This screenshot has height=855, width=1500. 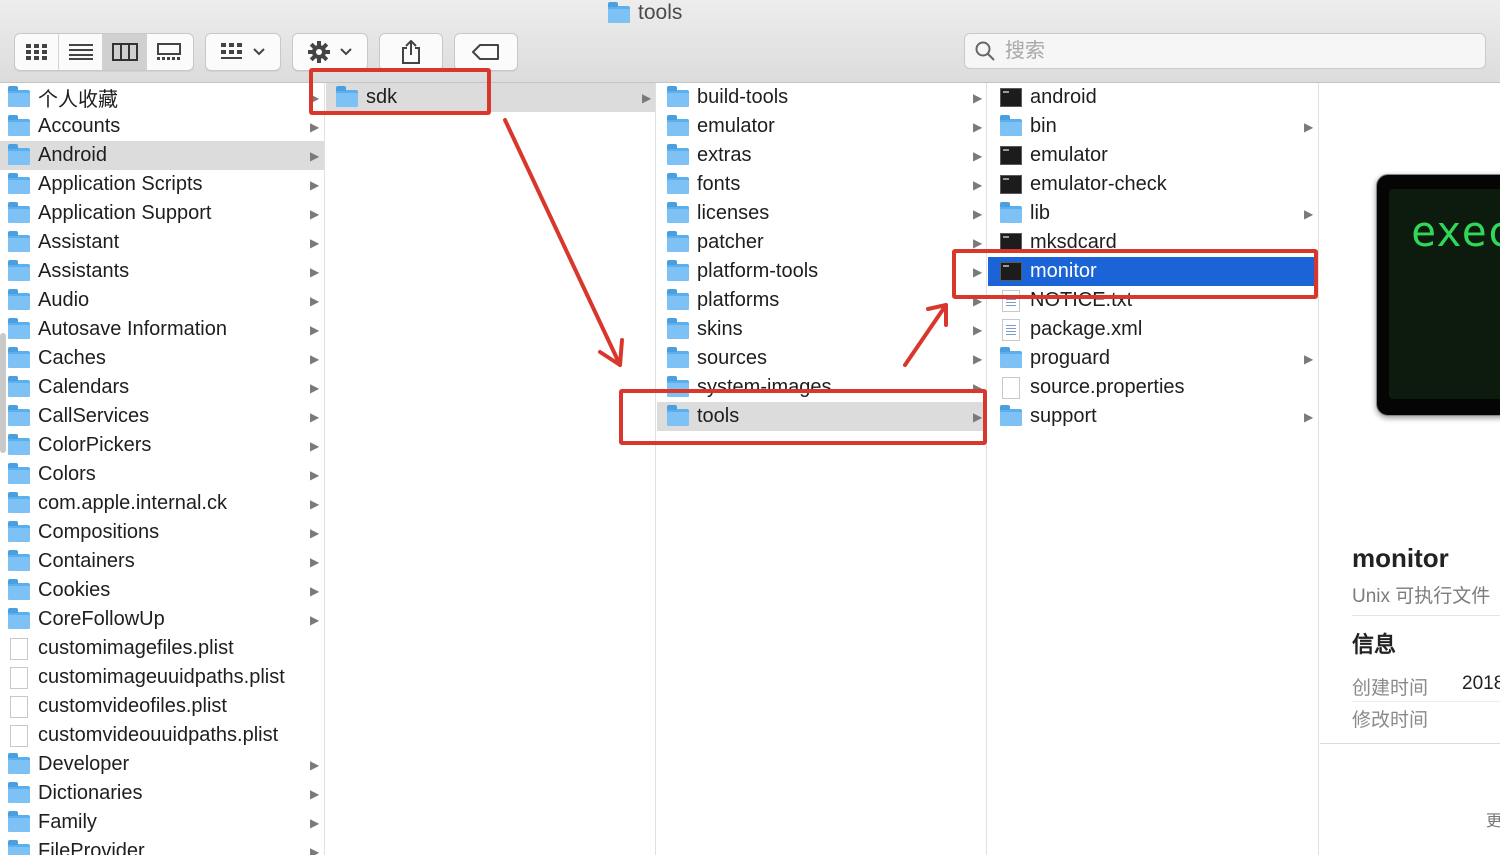 I want to click on divider, so click(x=1426, y=615).